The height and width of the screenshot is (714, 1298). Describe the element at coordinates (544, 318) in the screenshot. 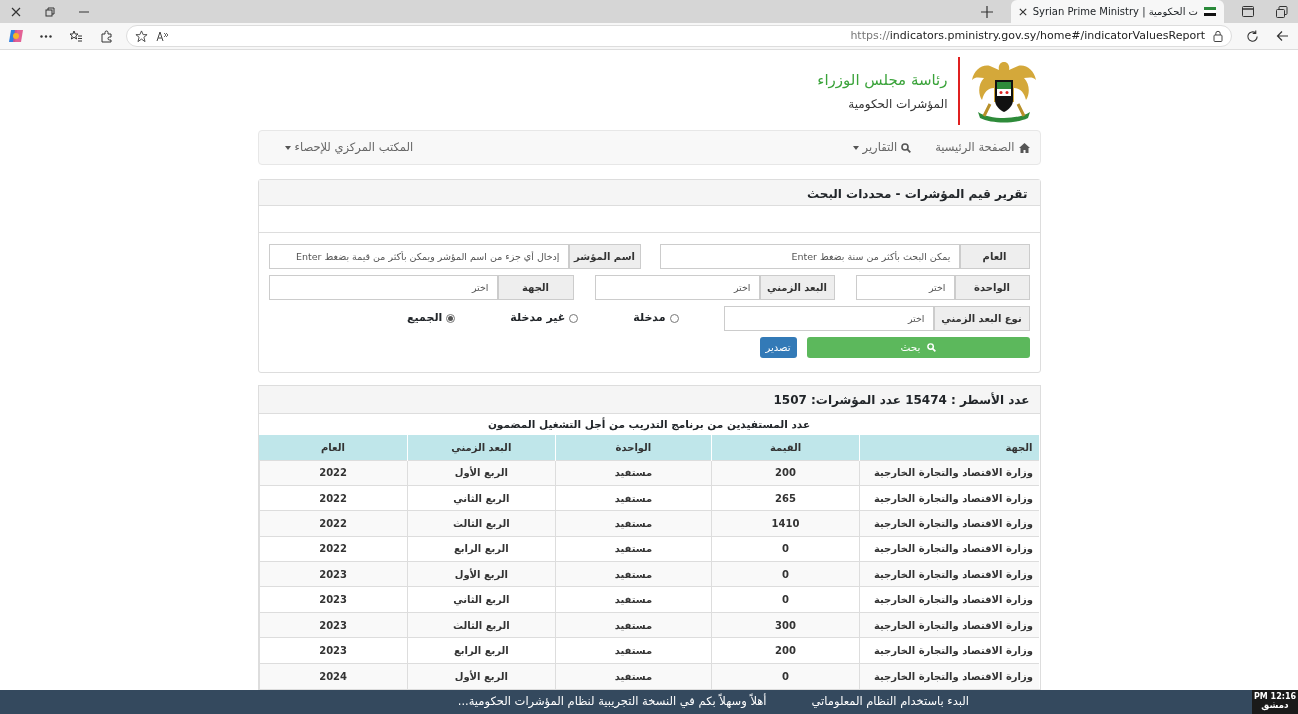

I see `radio-option: غير مدخلة` at that location.